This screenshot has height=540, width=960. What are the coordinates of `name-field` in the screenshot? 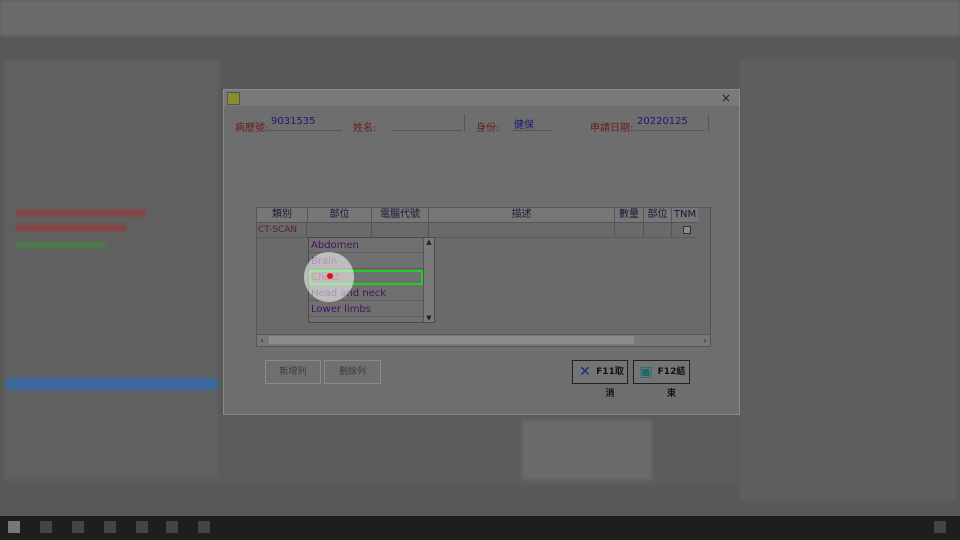 It's located at (427, 123).